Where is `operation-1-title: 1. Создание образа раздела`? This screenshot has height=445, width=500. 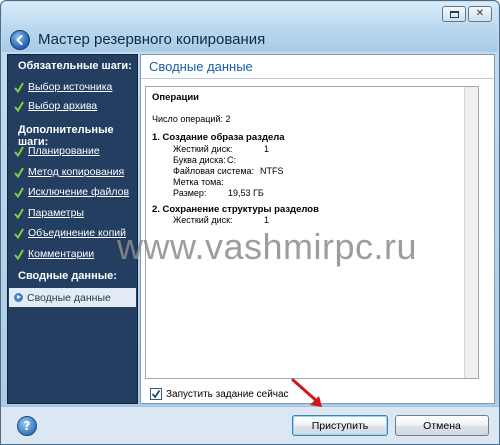
operation-1-title: 1. Создание образа раздела is located at coordinates (218, 137).